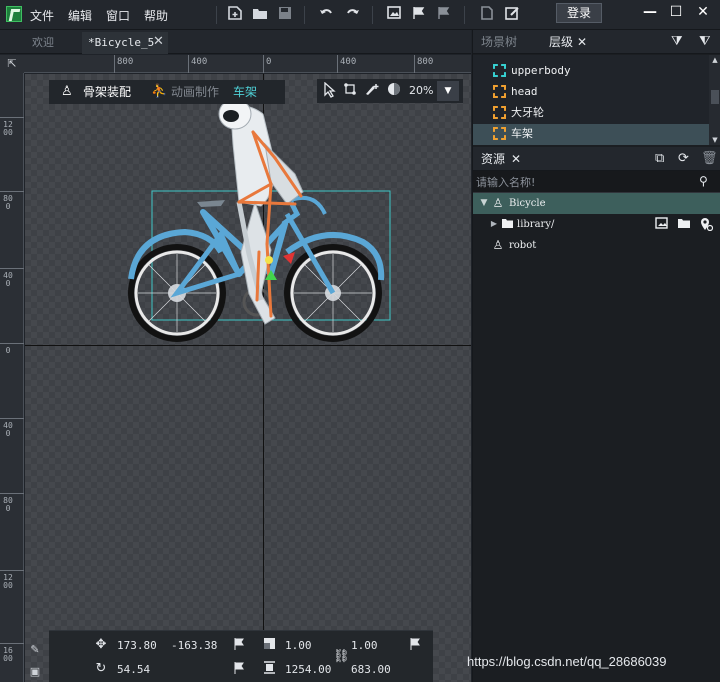 This screenshot has height=682, width=720. Describe the element at coordinates (706, 224) in the screenshot. I see `locate-icon` at that location.